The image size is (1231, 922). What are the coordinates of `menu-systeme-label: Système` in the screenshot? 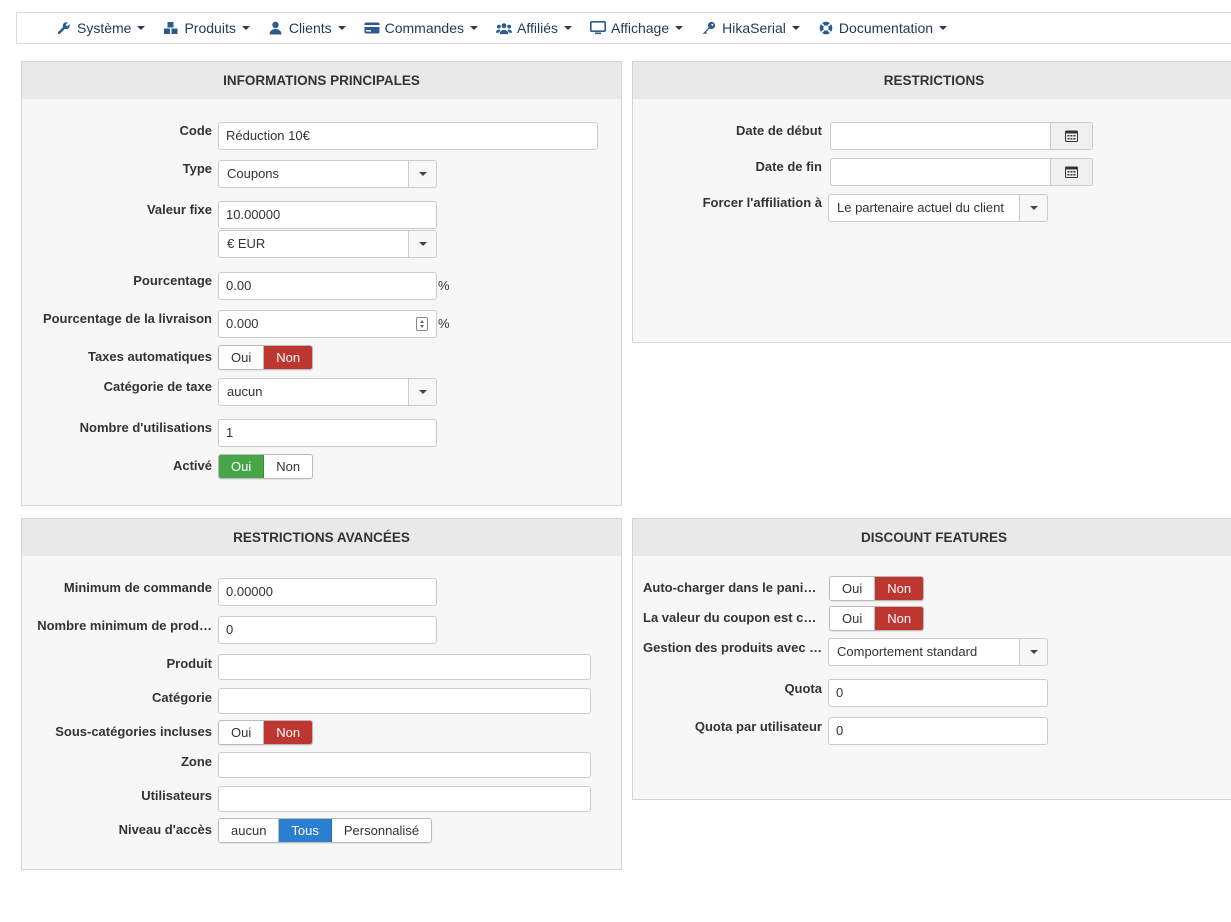 It's located at (104, 28).